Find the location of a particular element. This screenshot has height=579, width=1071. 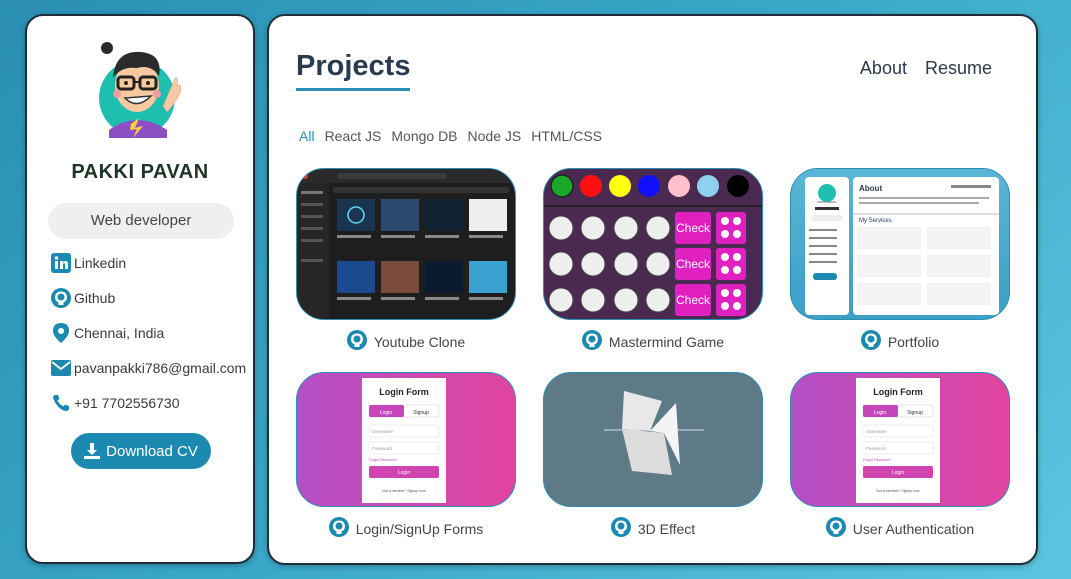

project-title-youtube: Youtube Clone is located at coordinates (419, 341).